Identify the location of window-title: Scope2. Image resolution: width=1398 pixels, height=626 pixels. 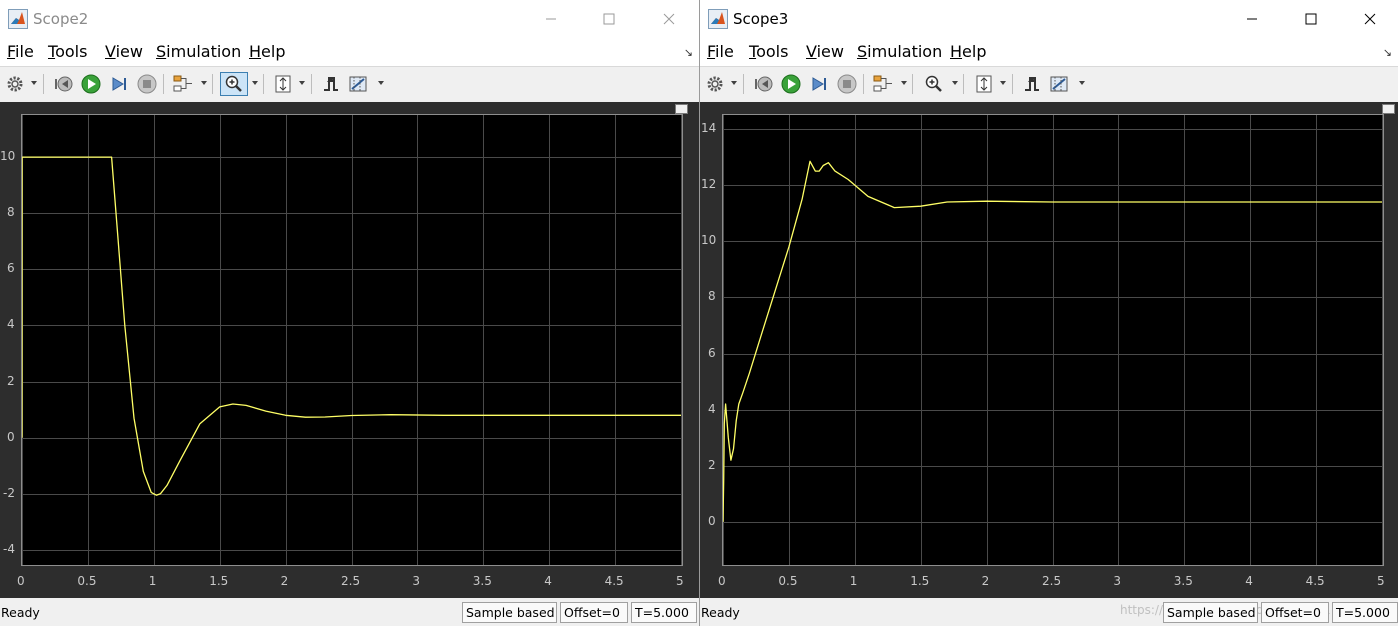
(61, 19).